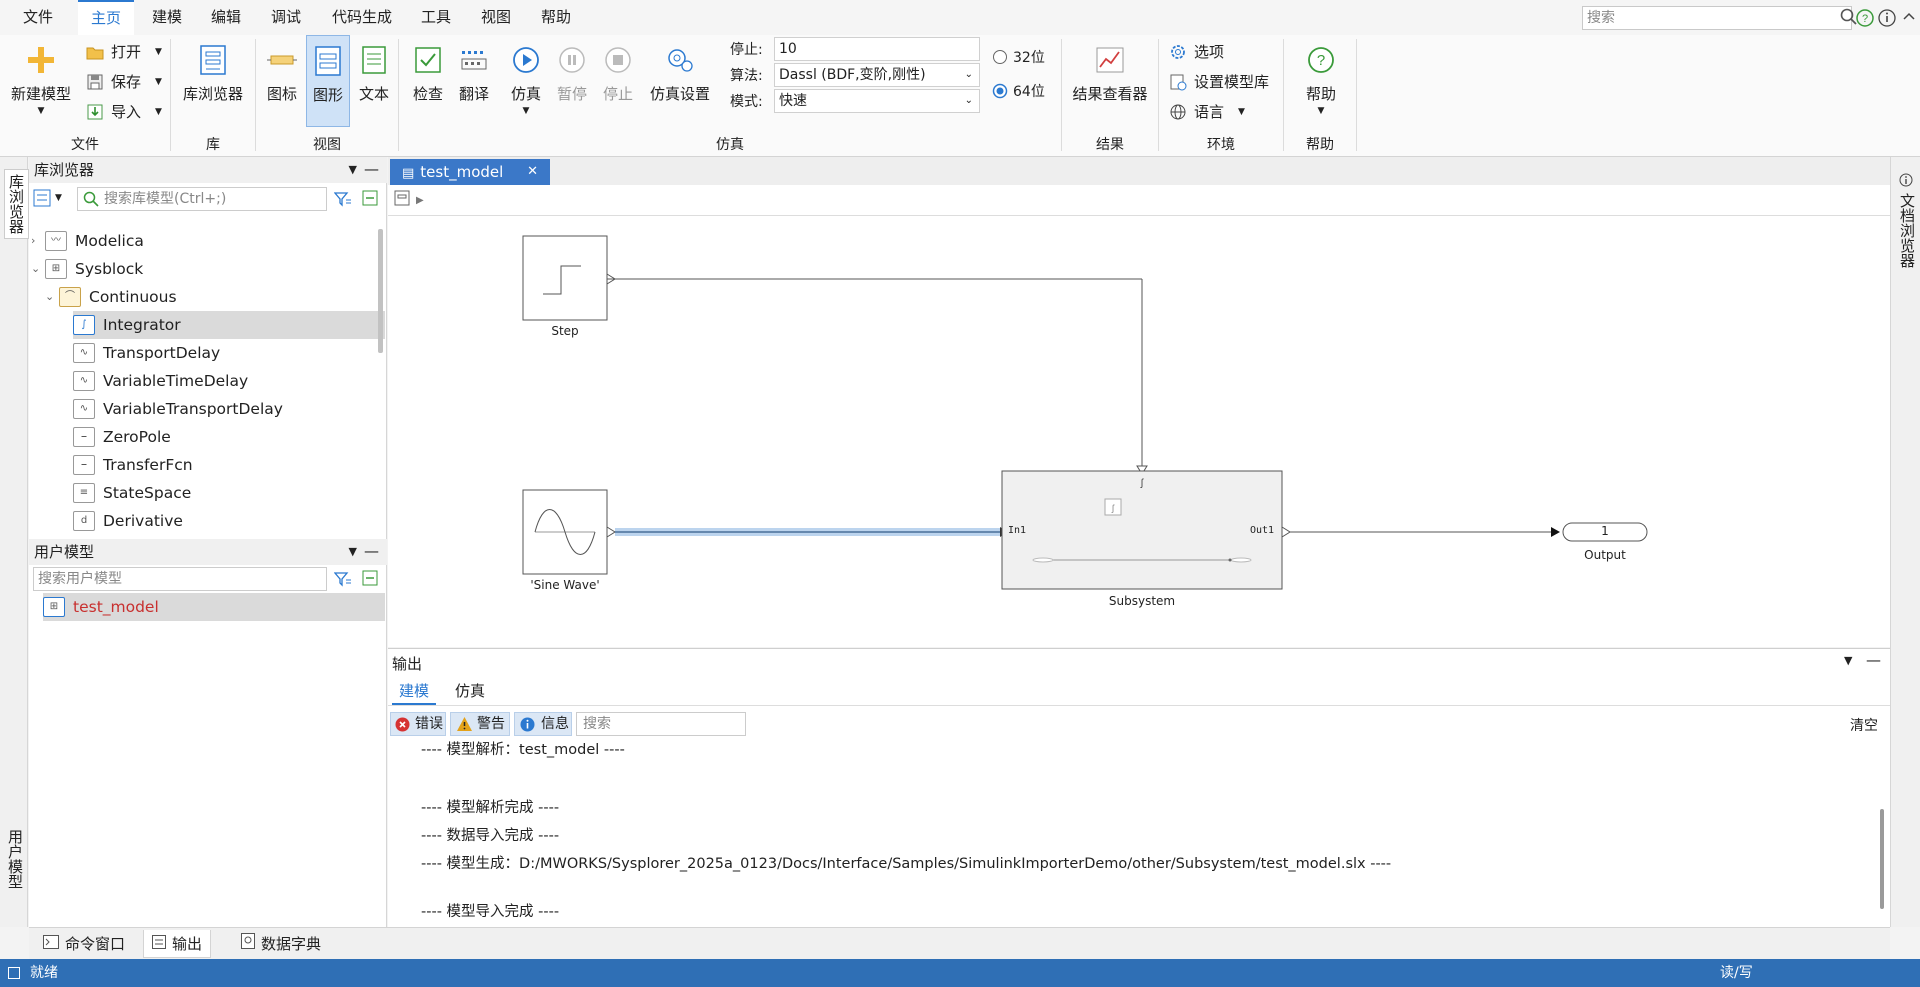 The width and height of the screenshot is (1920, 987). What do you see at coordinates (214, 607) in the screenshot?
I see `user-model-item-test-model: ⊞ test_model` at bounding box center [214, 607].